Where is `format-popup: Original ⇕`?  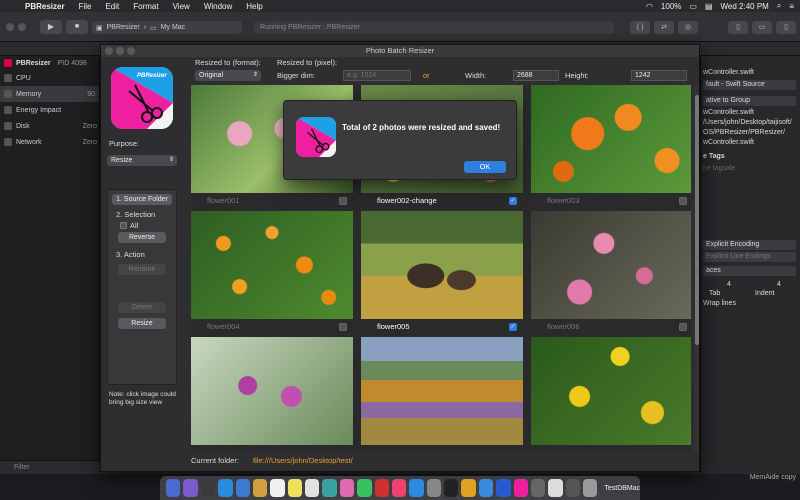
format-popup: Original ⇕ is located at coordinates (228, 75).